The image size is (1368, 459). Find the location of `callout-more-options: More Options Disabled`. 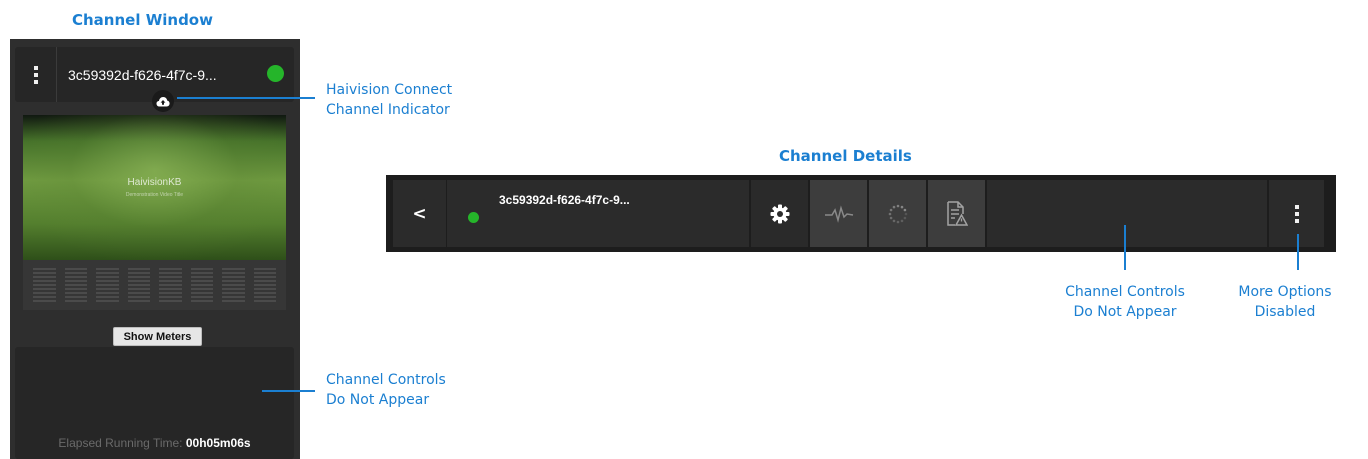

callout-more-options: More Options Disabled is located at coordinates (1285, 302).